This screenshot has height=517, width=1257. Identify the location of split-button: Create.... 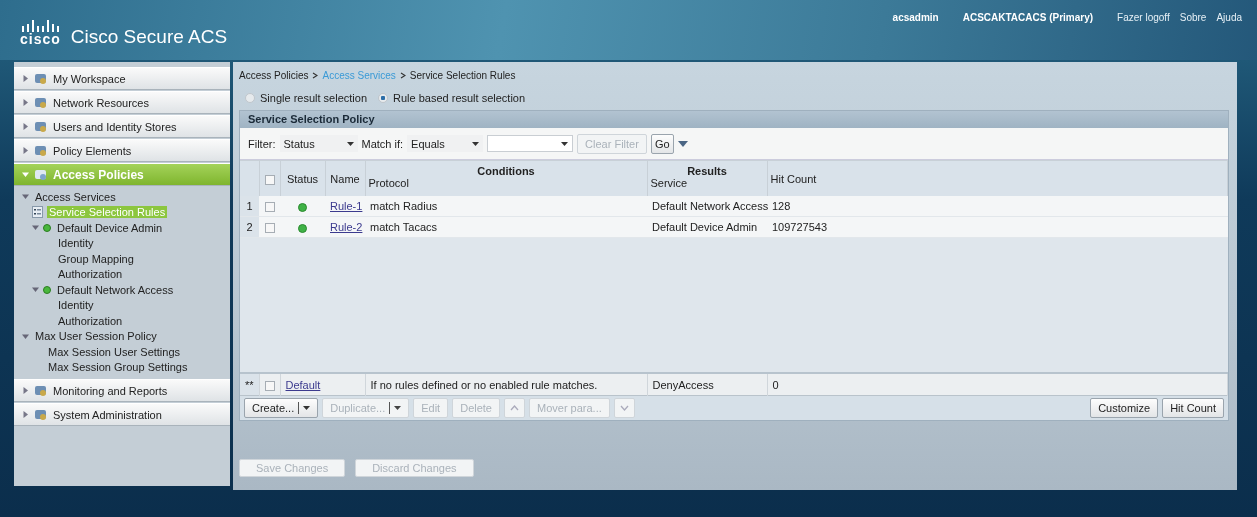
(281, 408).